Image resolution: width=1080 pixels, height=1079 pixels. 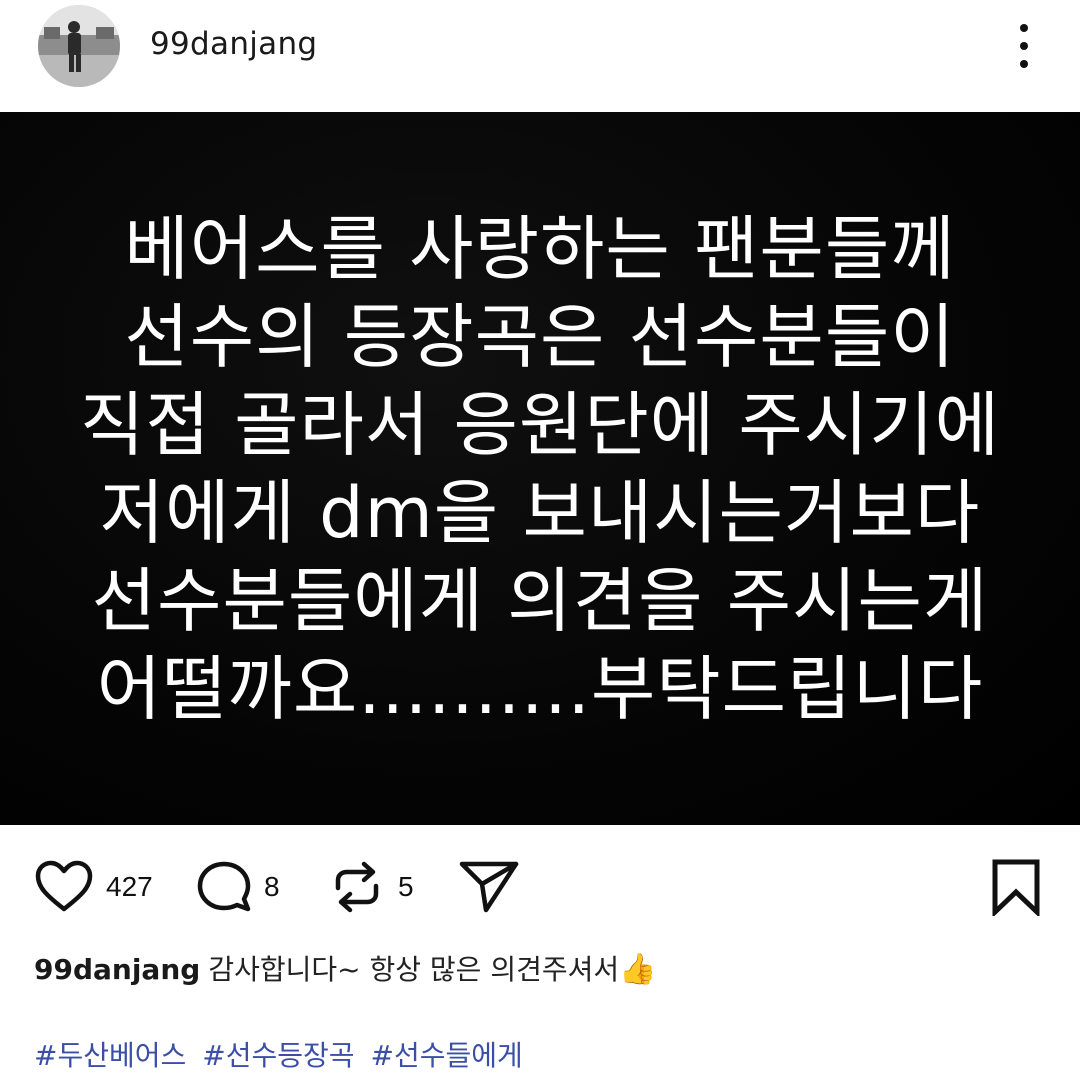 I want to click on image-text-line: 베어스를 사랑하는 팬분들께, so click(x=540, y=248).